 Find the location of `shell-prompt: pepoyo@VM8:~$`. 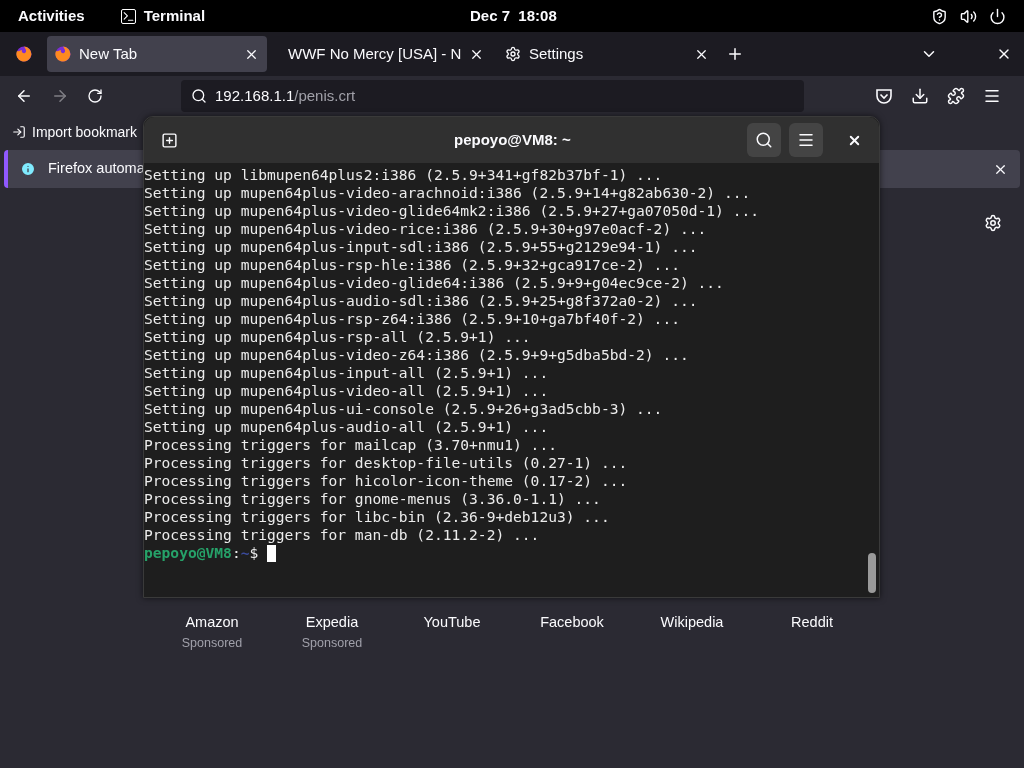

shell-prompt: pepoyo@VM8:~$ is located at coordinates (202, 553).